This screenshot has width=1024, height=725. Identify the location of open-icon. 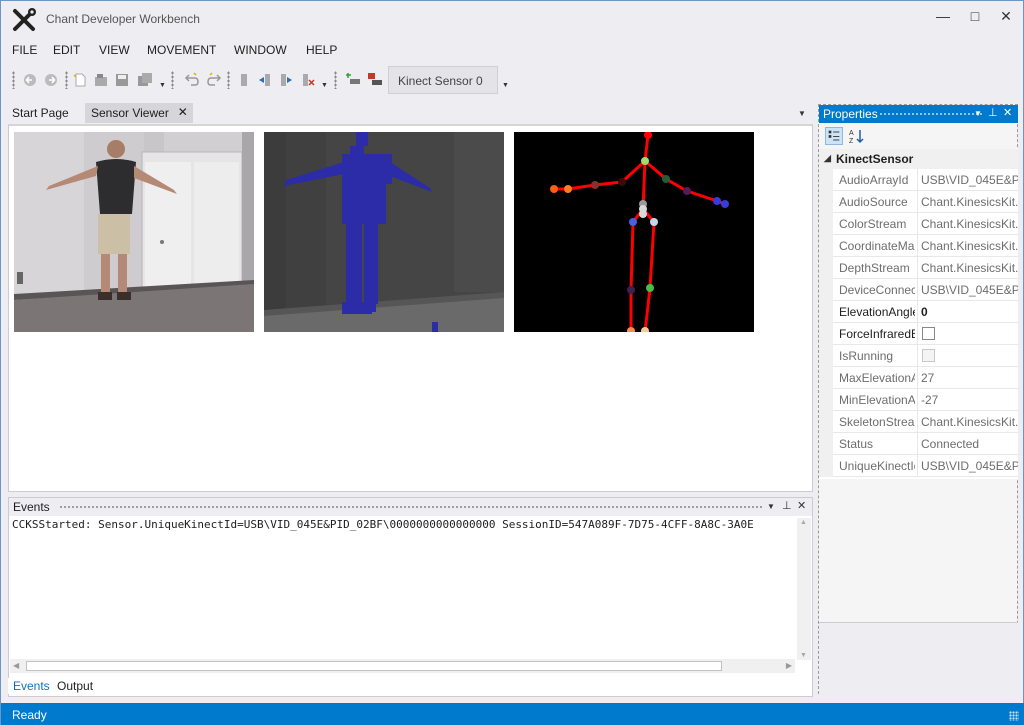
(101, 80).